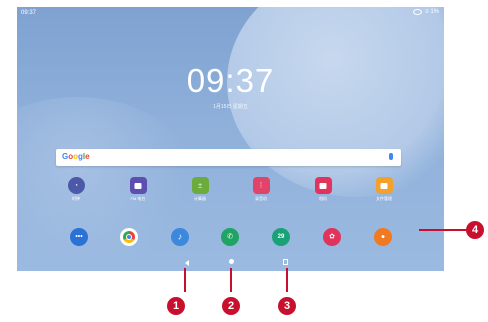 This screenshot has height=322, width=488. I want to click on app-label: 文件管理, so click(384, 198).